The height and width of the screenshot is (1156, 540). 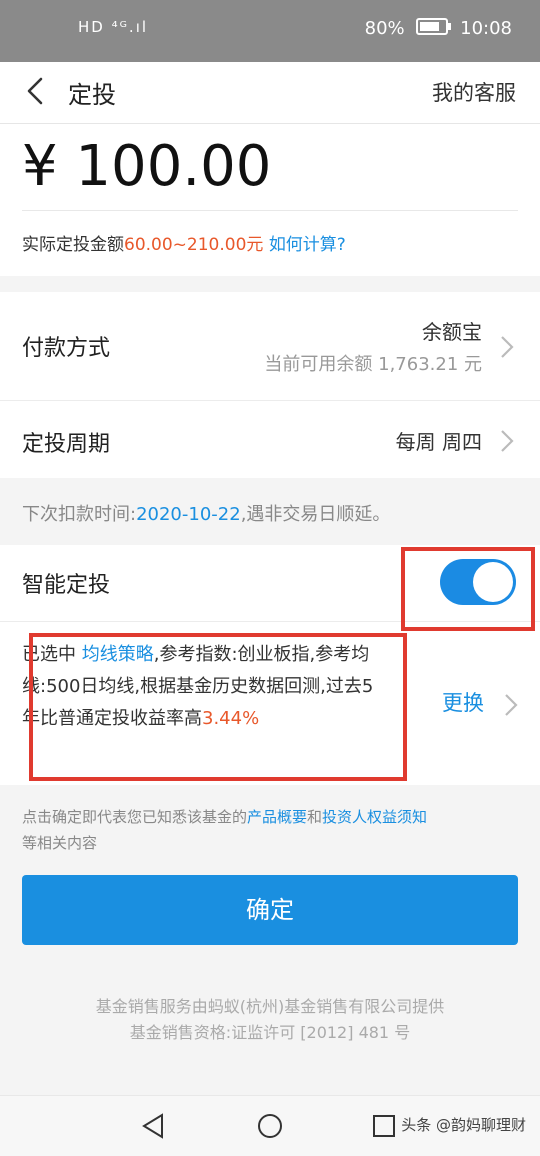 What do you see at coordinates (113, 27) in the screenshot?
I see `signal-wifi-indicators: HD ⁴ᴳ.ıl` at bounding box center [113, 27].